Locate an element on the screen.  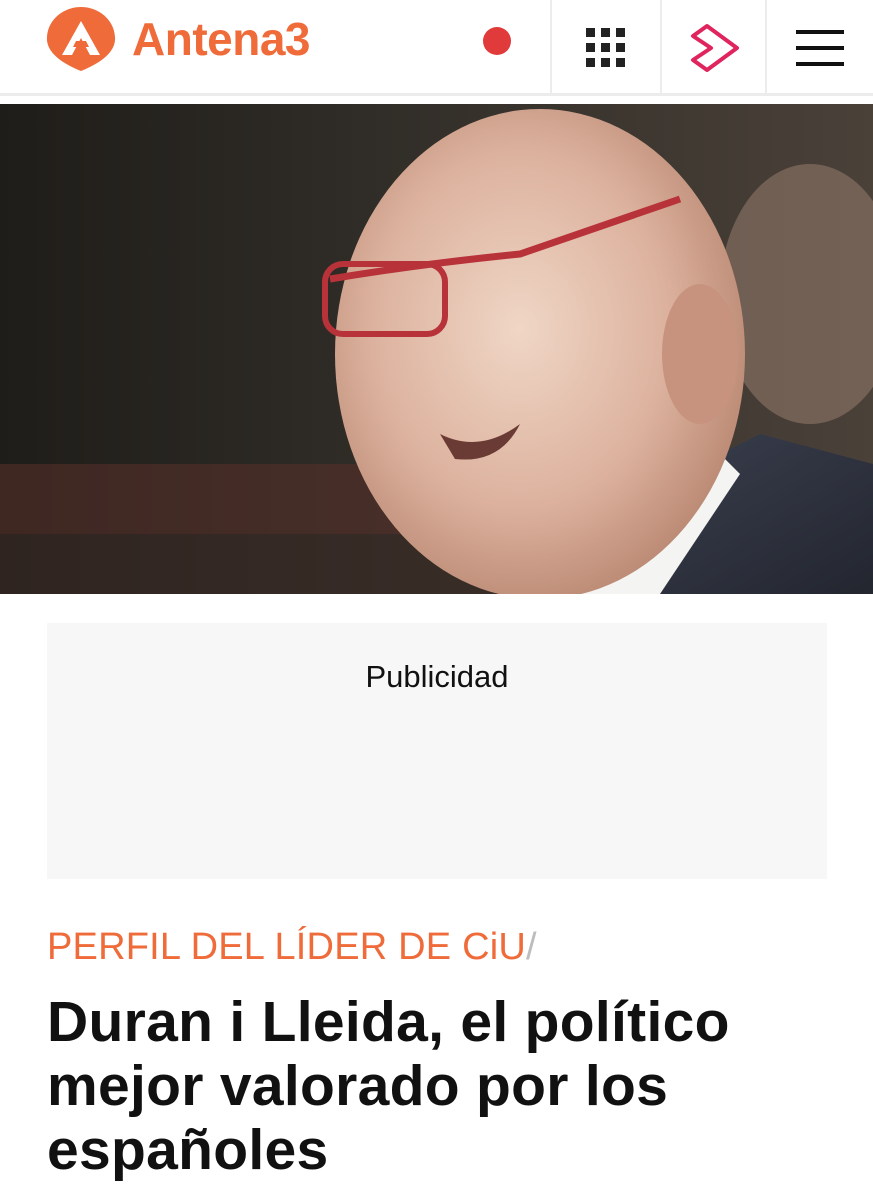
brand-name: Antena3 is located at coordinates (221, 39).